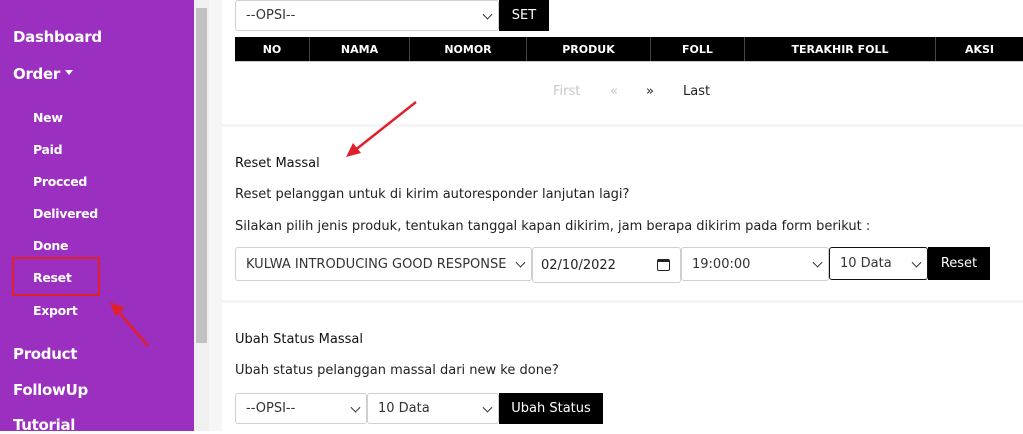 Image resolution: width=1023 pixels, height=434 pixels. What do you see at coordinates (50, 390) in the screenshot?
I see `sidebar-item-followup: FollowUp` at bounding box center [50, 390].